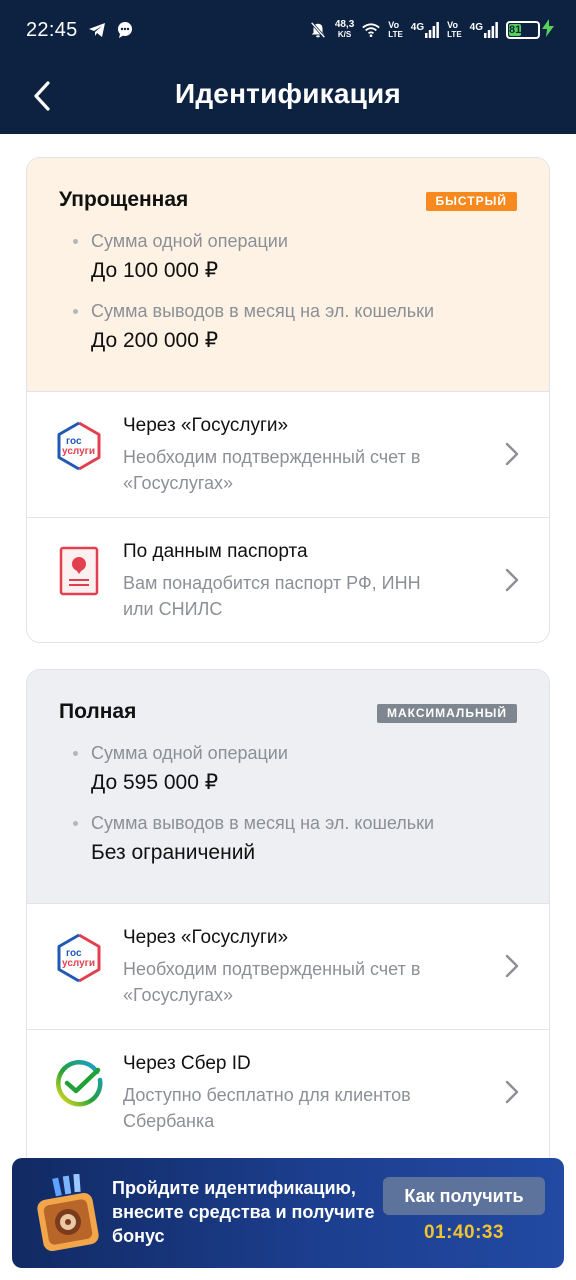 This screenshot has height=1280, width=576. I want to click on sim1-volte: Vo LTE, so click(395, 30).